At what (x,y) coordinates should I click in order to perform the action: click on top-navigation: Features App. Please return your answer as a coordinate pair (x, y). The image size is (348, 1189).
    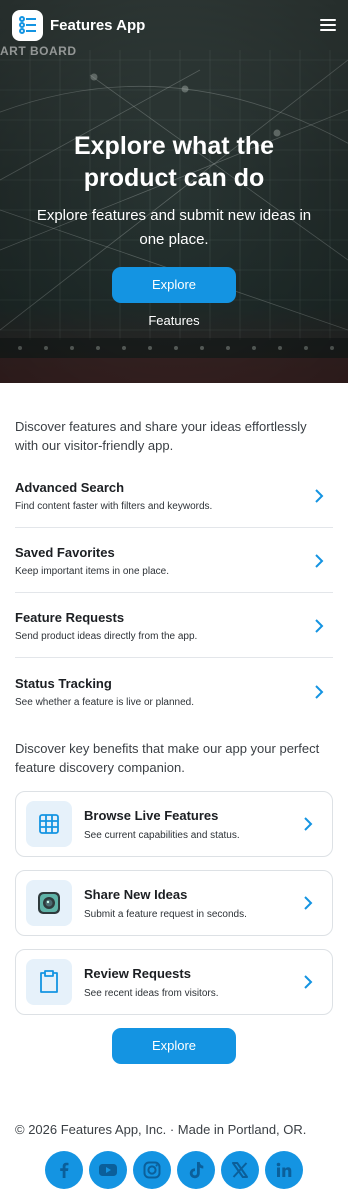
    Looking at the image, I should click on (174, 25).